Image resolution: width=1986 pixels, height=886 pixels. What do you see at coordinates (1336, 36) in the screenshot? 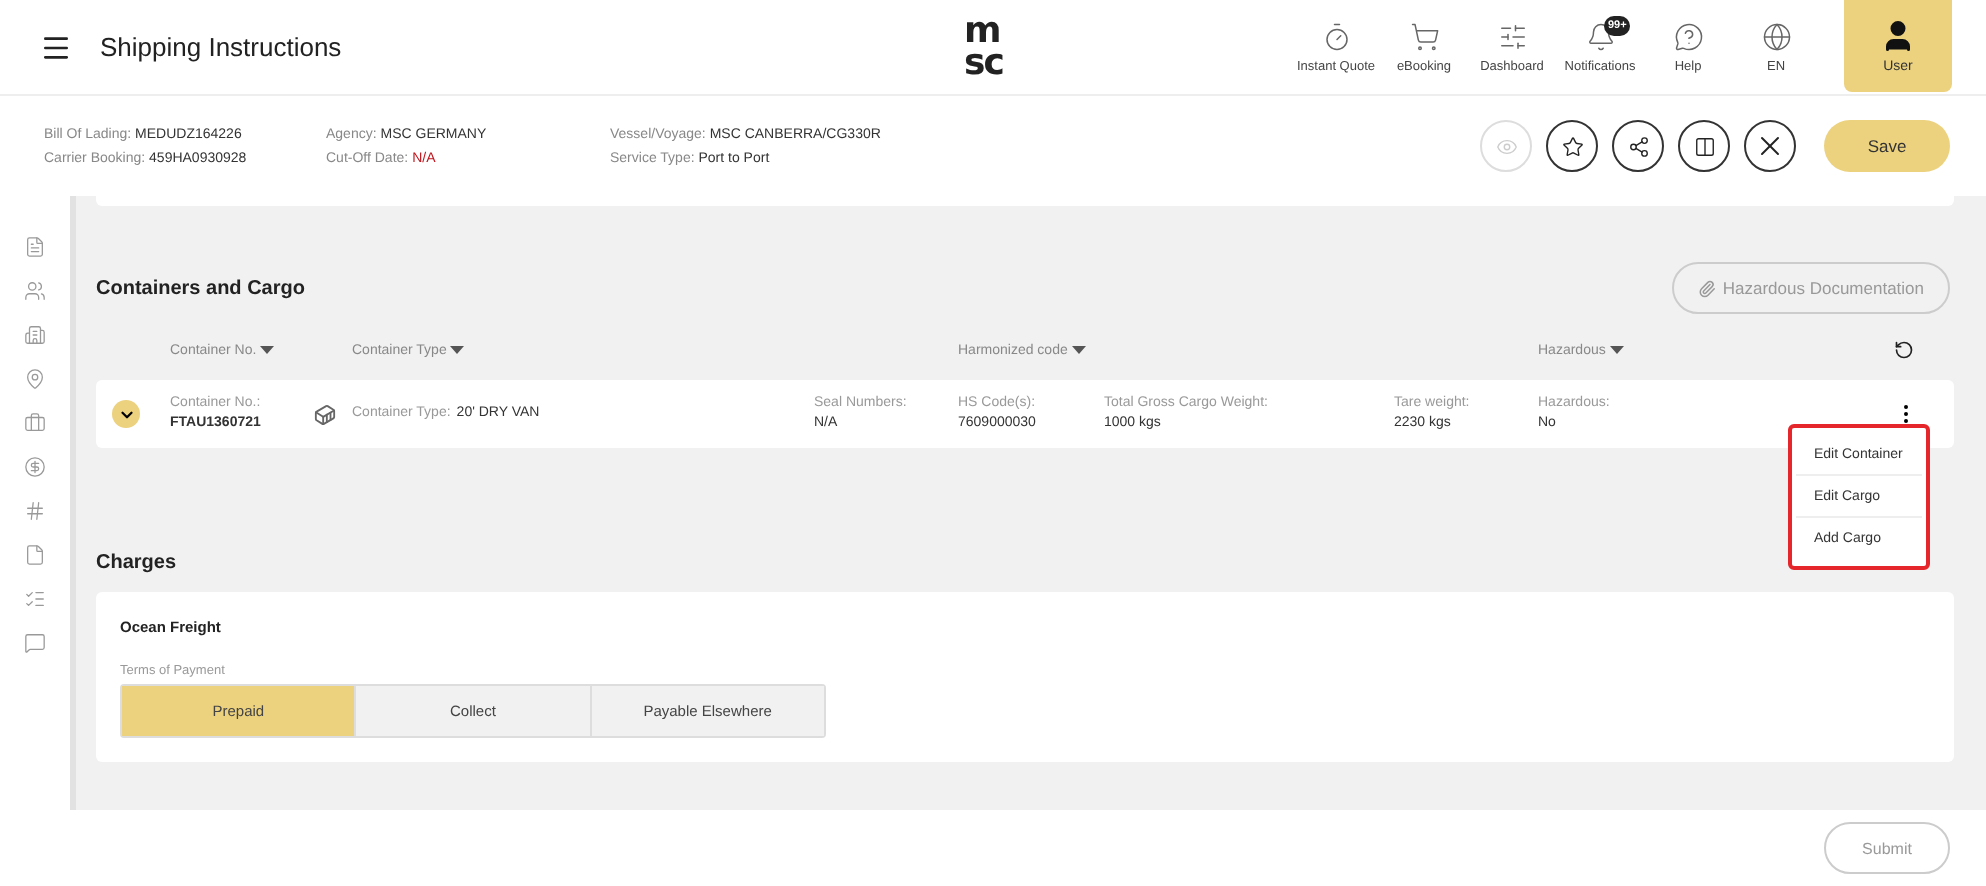
I see `stopwatch-icon` at bounding box center [1336, 36].